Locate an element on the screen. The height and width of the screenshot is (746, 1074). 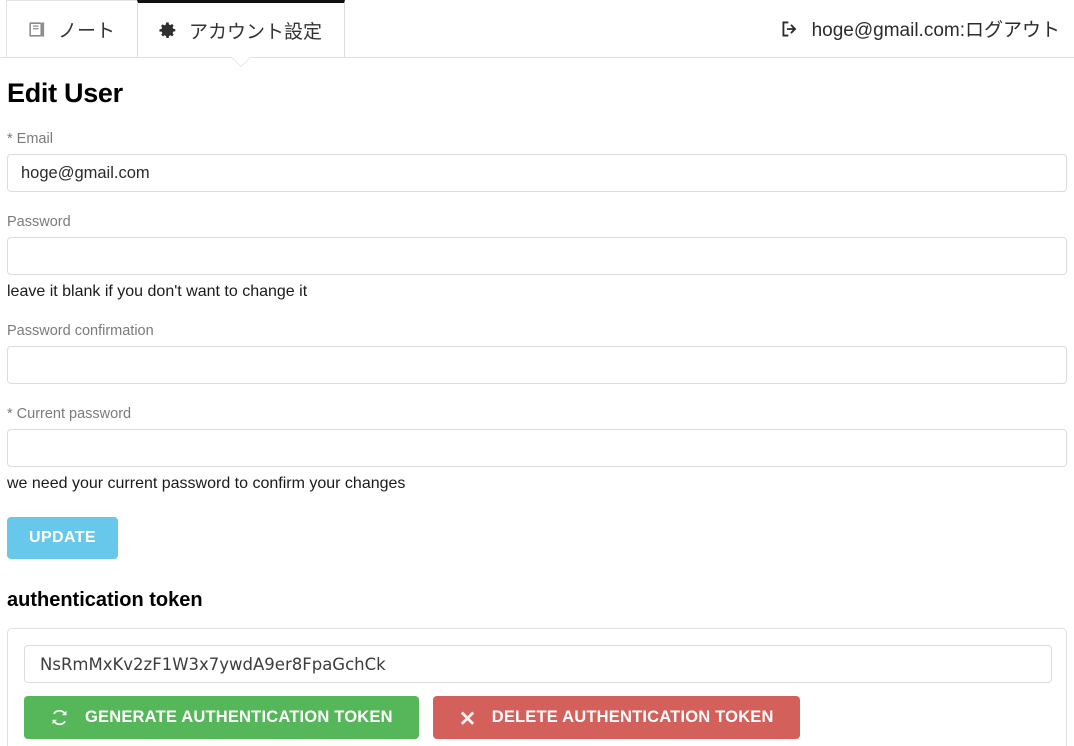
password-confirmation-field is located at coordinates (537, 365).